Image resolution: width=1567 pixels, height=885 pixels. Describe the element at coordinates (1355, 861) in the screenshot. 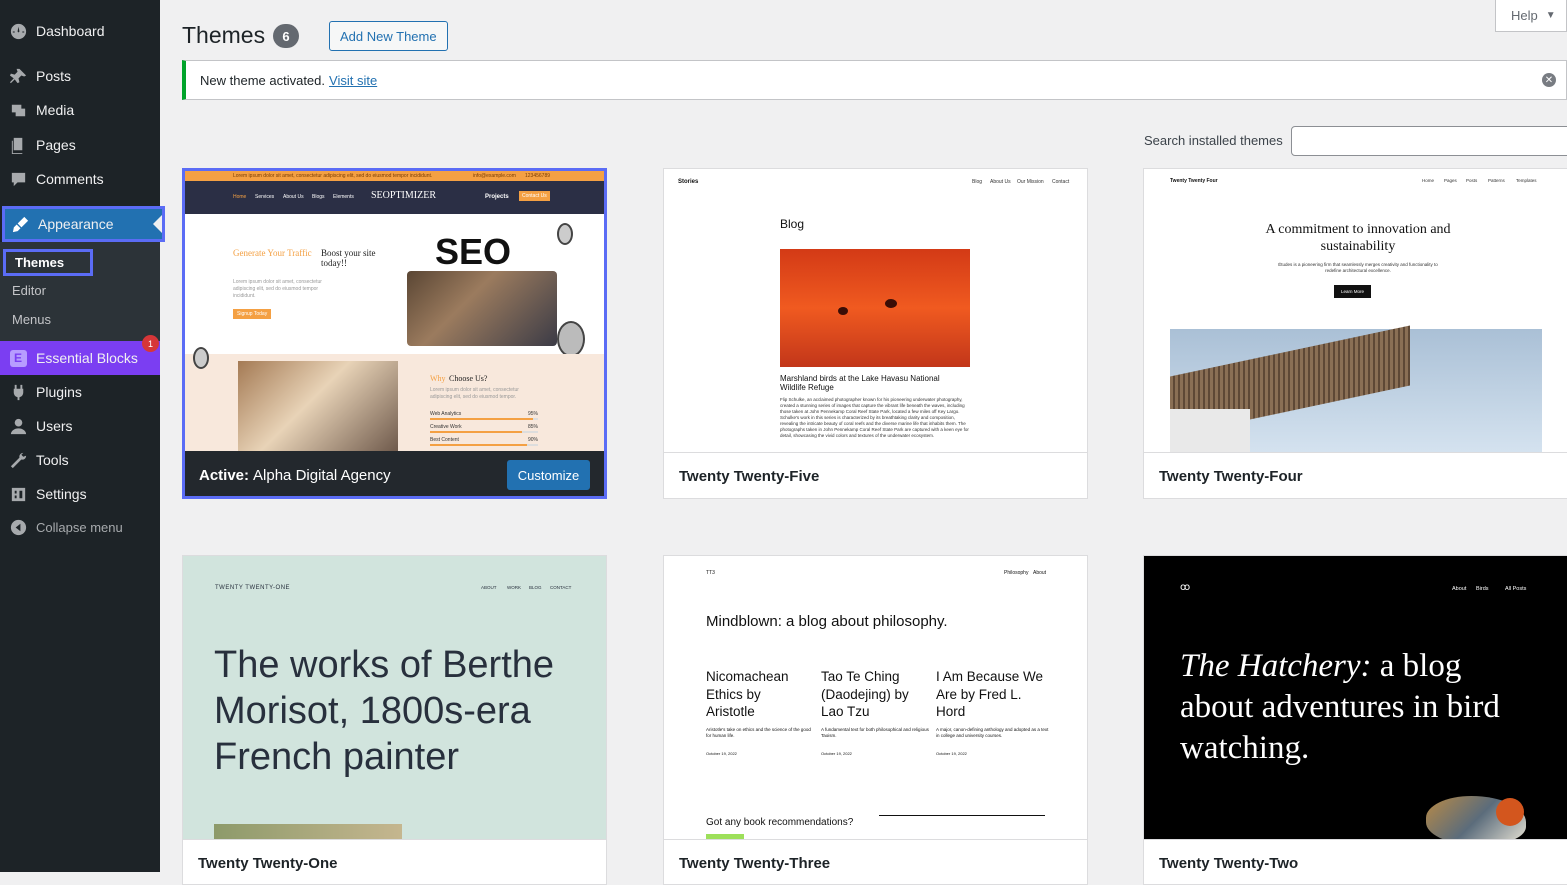

I see `theme-name: Twenty Twenty-Two` at that location.